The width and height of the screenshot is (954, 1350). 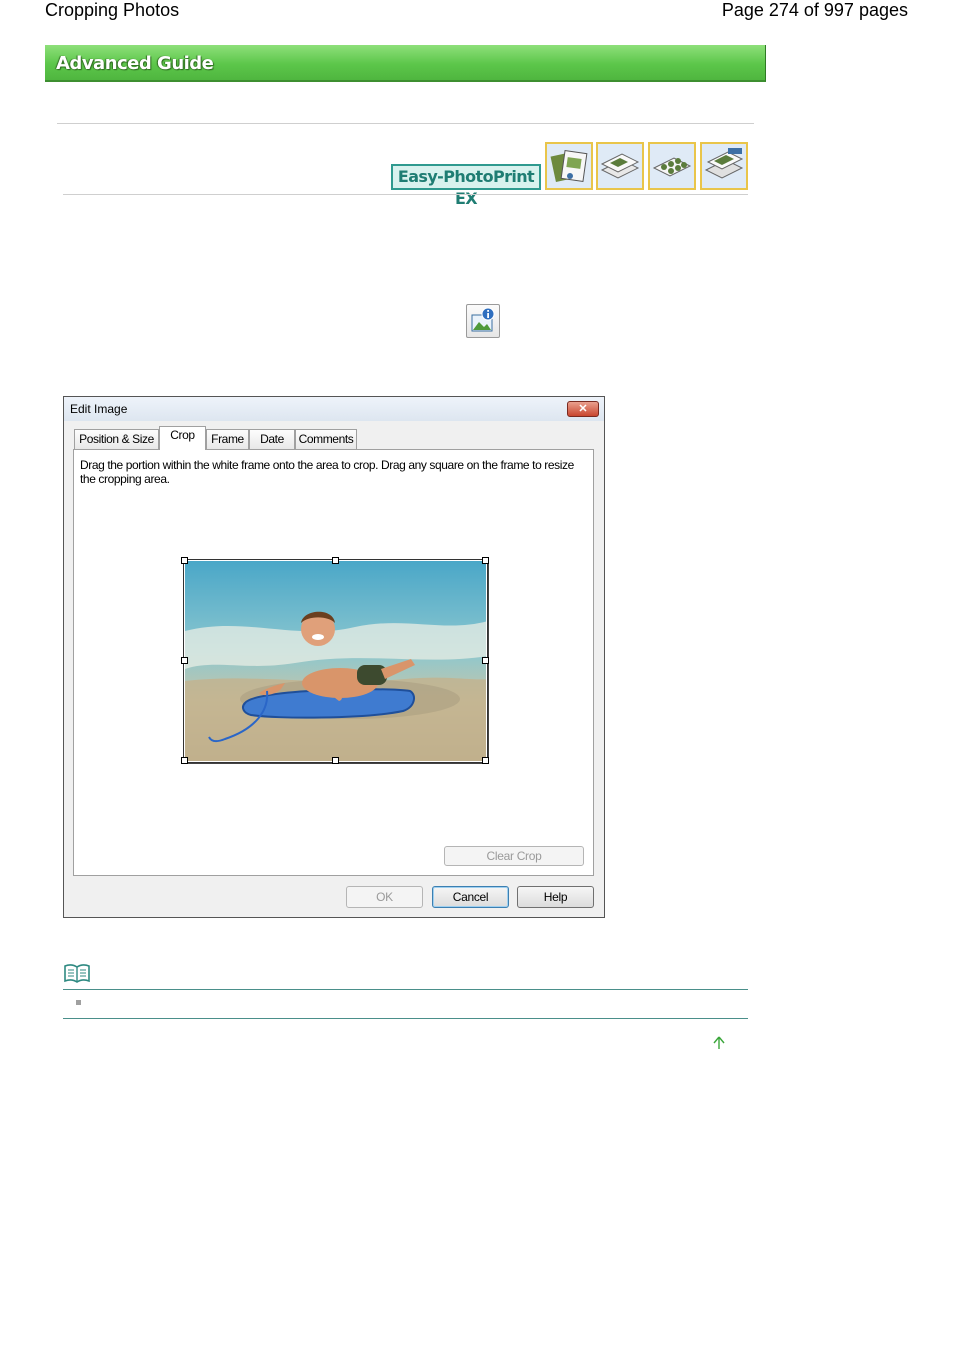 What do you see at coordinates (724, 166) in the screenshot?
I see `calendar-icon` at bounding box center [724, 166].